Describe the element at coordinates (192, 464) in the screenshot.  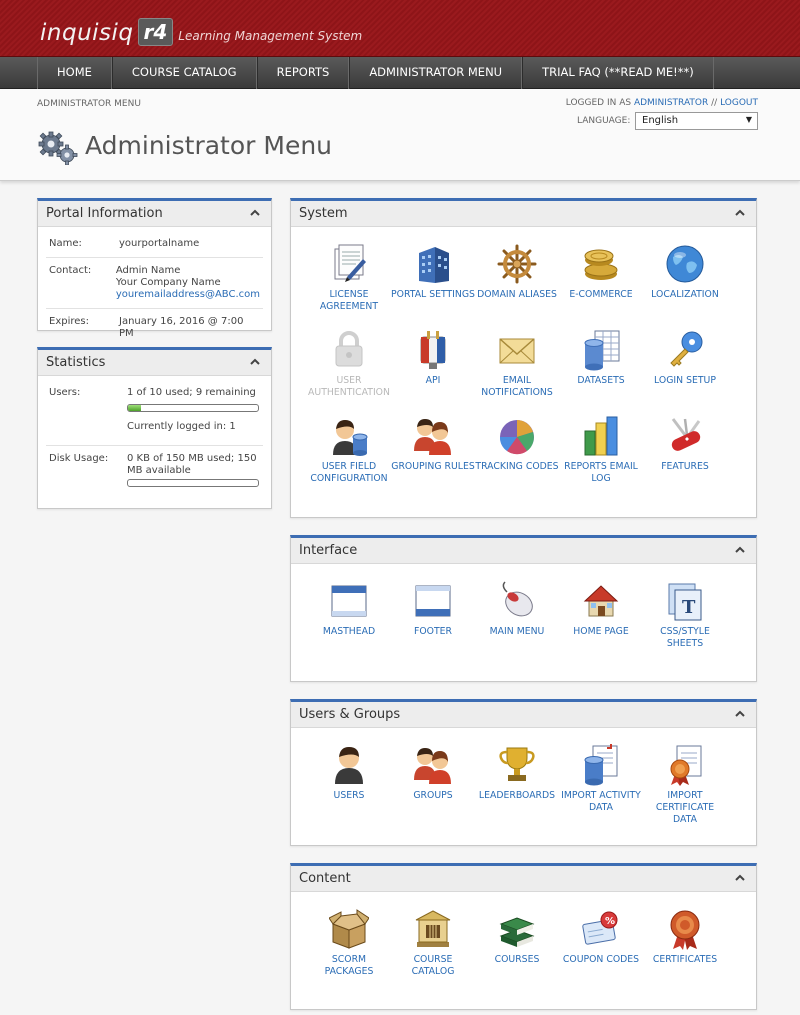
I see `disk-value: 0 KB of 150 MB used; 150 MB available` at that location.